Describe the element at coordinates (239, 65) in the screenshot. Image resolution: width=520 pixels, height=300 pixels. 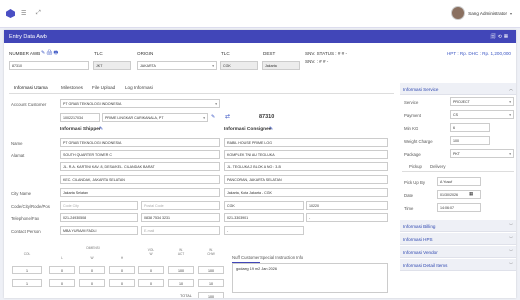
I see `tlc-dest-input: CGK` at that location.